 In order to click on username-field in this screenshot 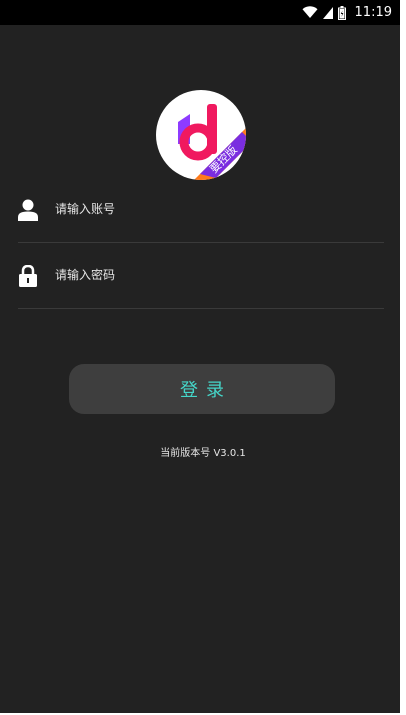, I will do `click(201, 210)`.